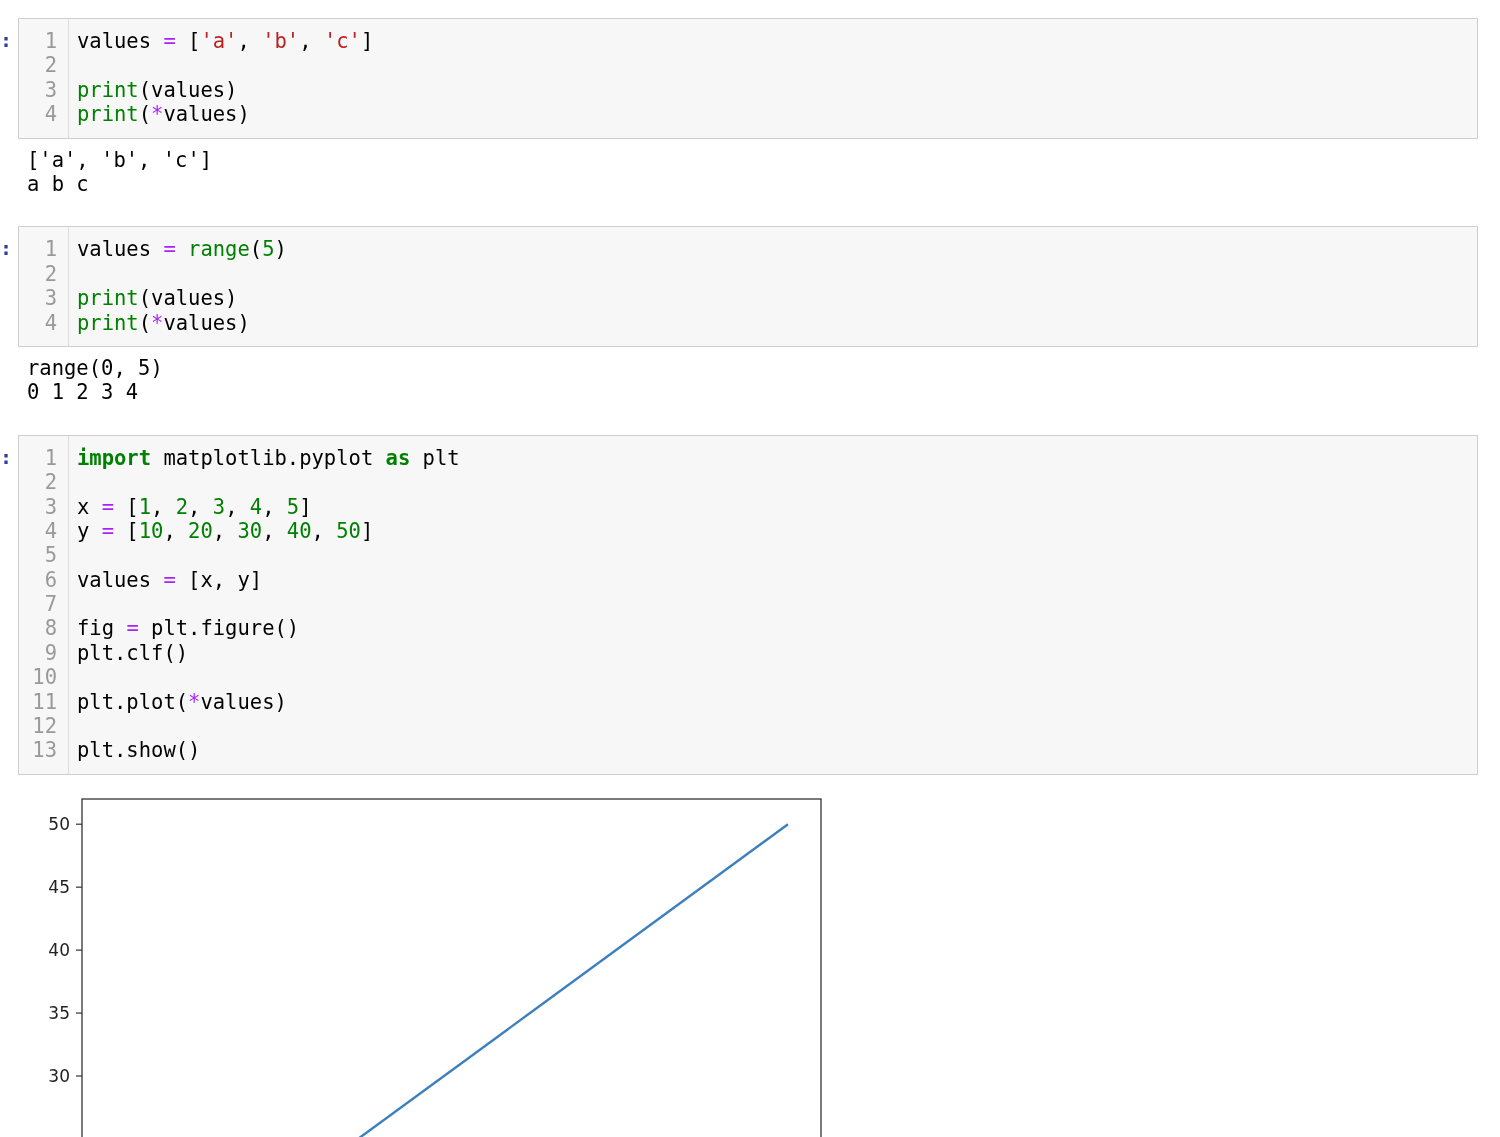 This screenshot has width=1500, height=1137. Describe the element at coordinates (95, 368) in the screenshot. I see `output-line: range(0, 5)` at that location.